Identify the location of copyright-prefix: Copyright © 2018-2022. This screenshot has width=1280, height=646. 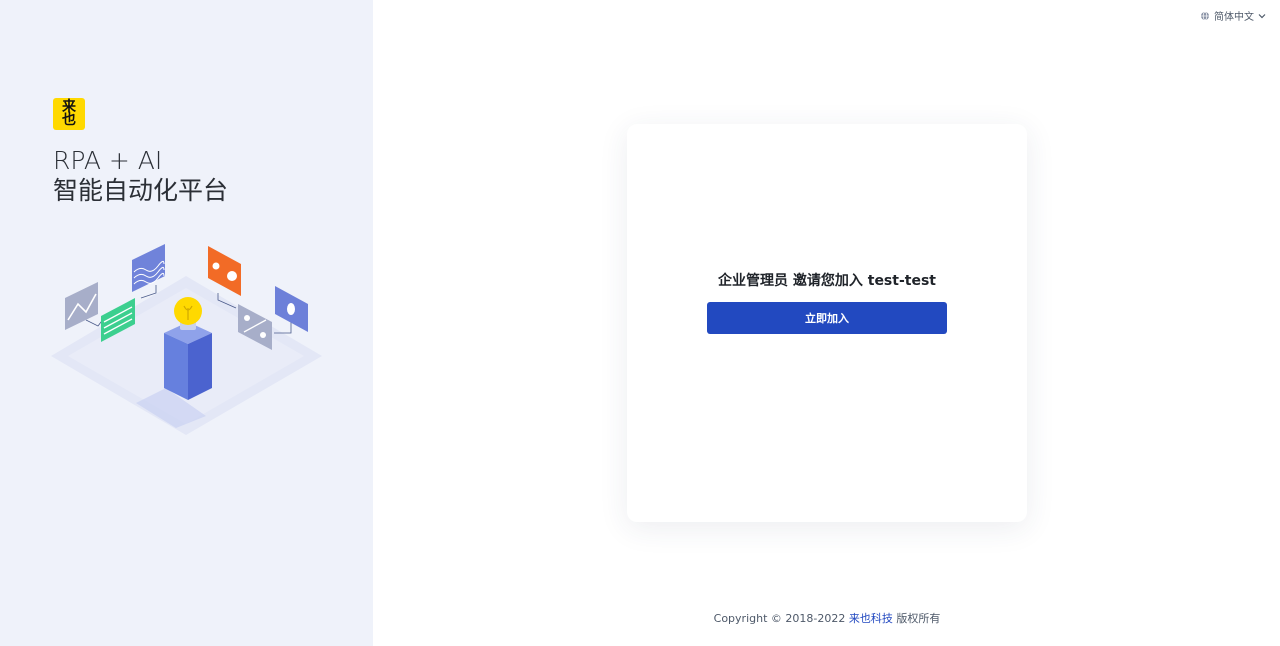
(779, 618).